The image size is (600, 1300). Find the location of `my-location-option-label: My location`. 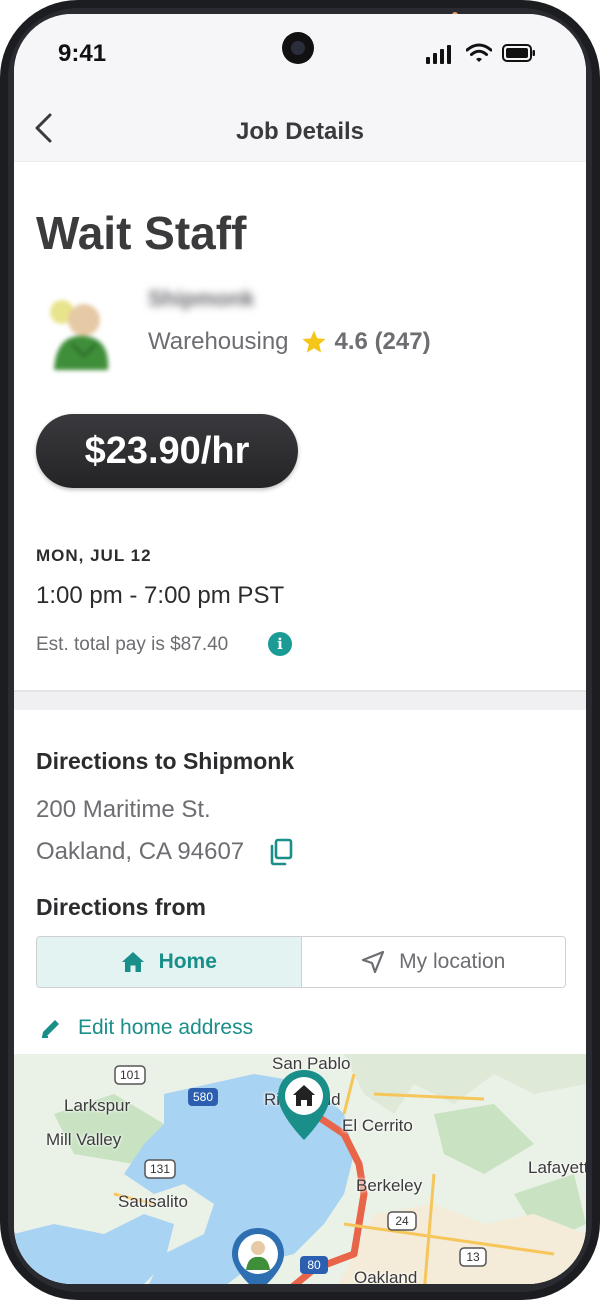

my-location-option-label: My location is located at coordinates (452, 961).